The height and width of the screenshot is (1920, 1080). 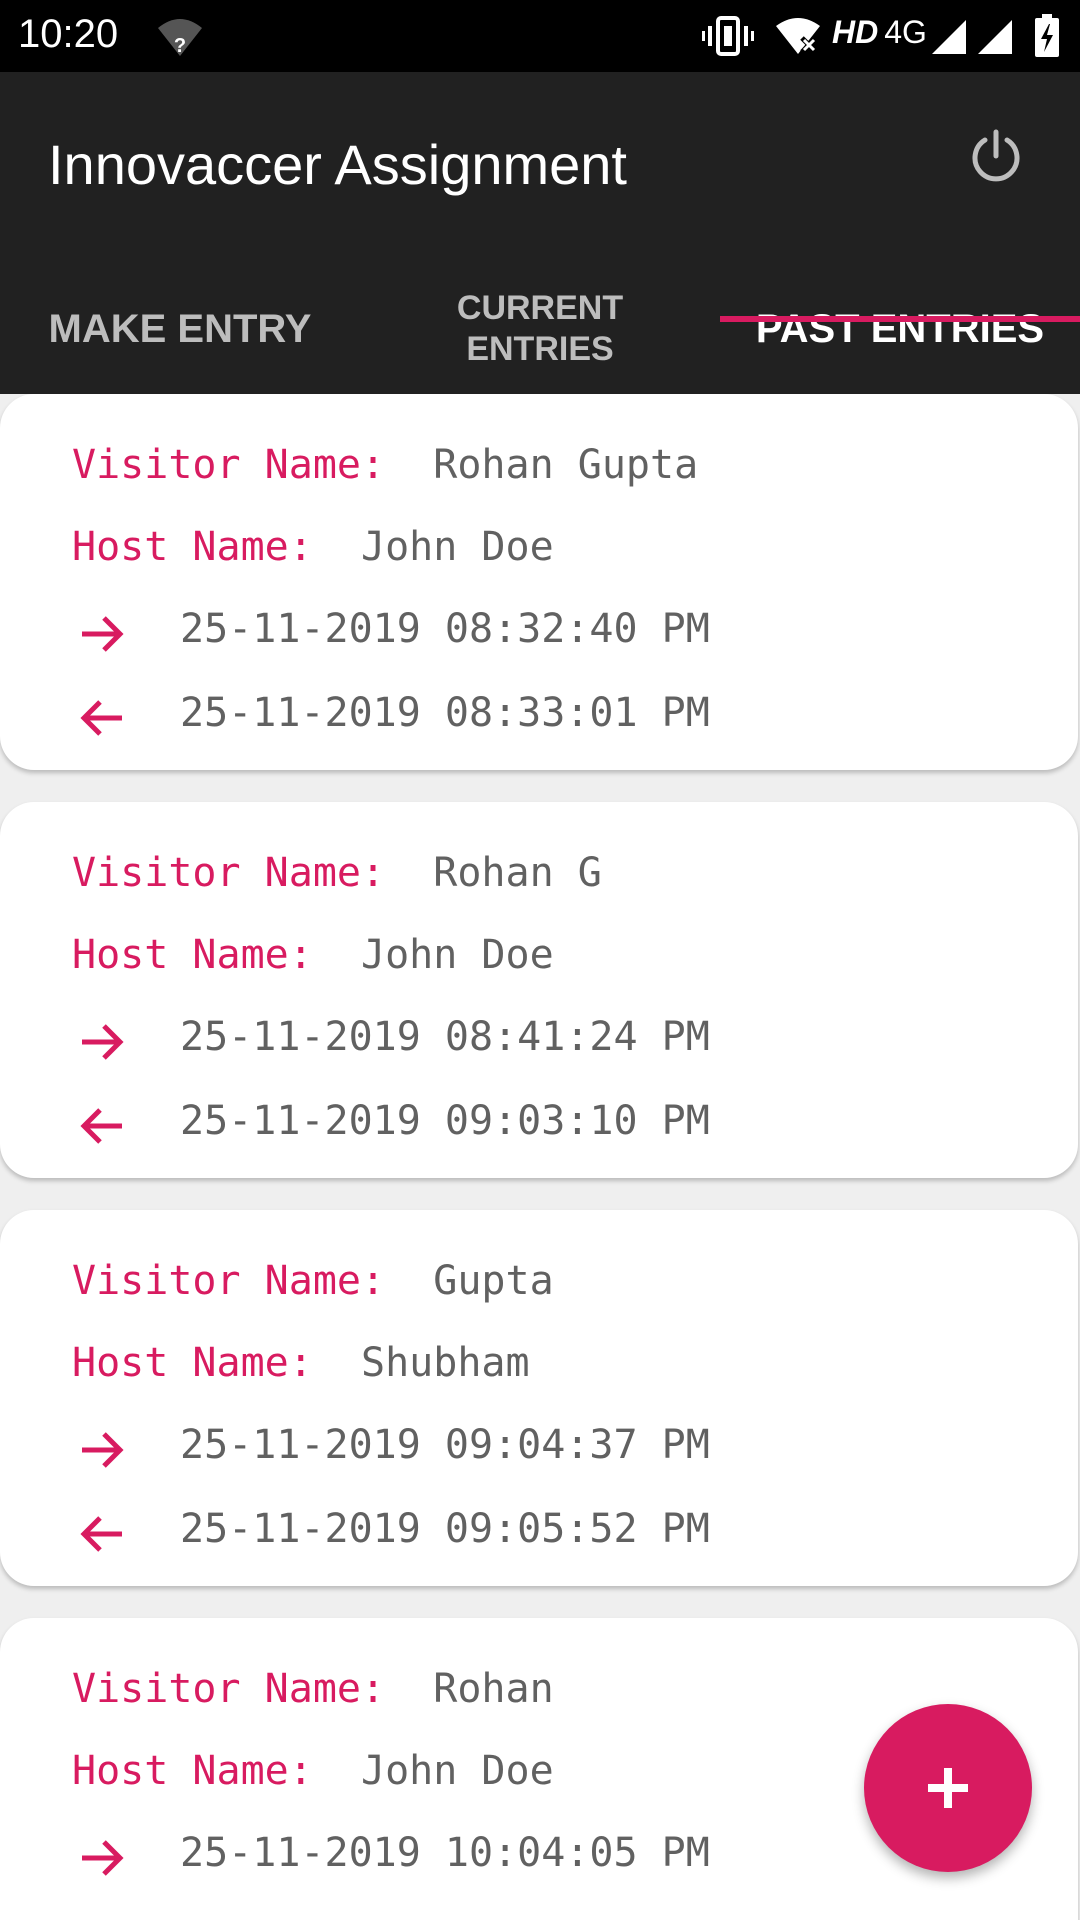 What do you see at coordinates (540, 349) in the screenshot?
I see `tab-label-line2: ENTRIES` at bounding box center [540, 349].